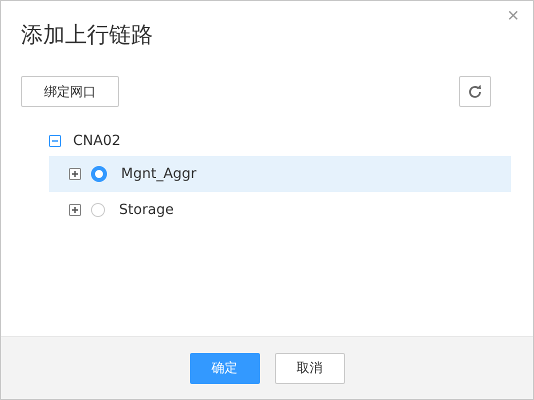 Image resolution: width=534 pixels, height=400 pixels. I want to click on tree-node-label: Mgnt_Aggr, so click(158, 174).